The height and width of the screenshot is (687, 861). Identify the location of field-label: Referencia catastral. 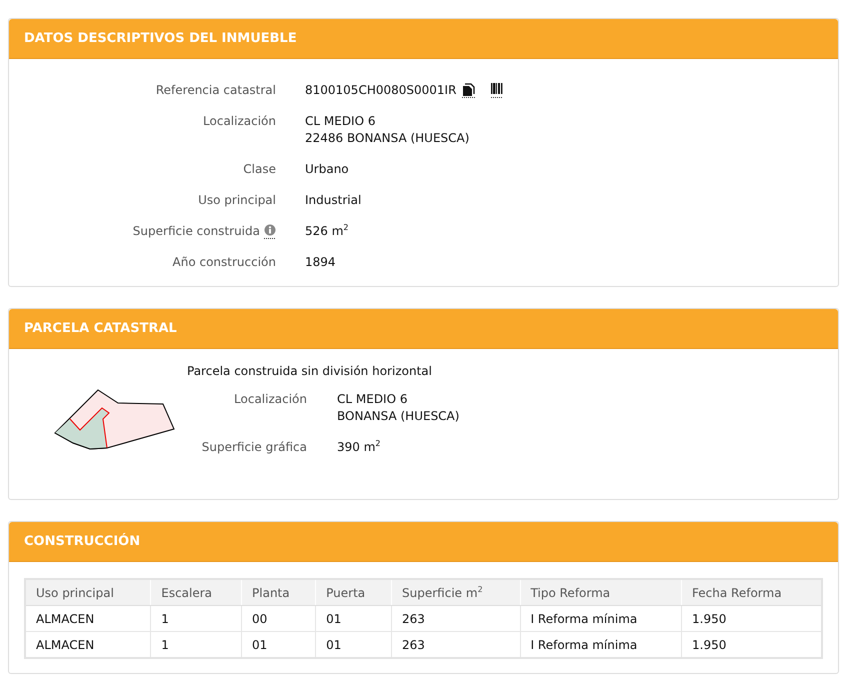
(216, 90).